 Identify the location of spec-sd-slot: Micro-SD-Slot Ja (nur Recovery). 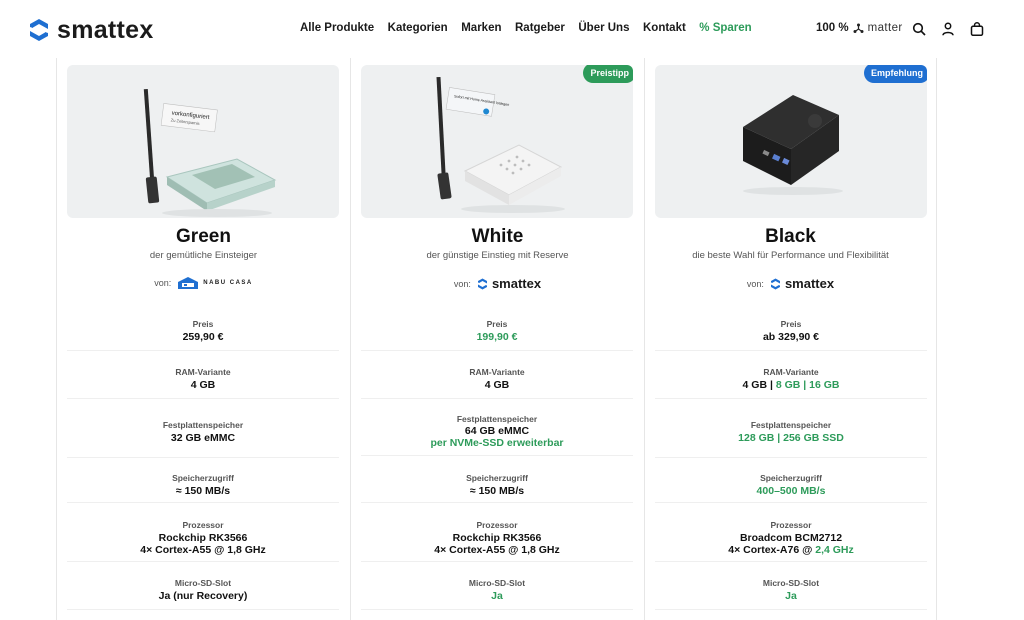
(203, 594).